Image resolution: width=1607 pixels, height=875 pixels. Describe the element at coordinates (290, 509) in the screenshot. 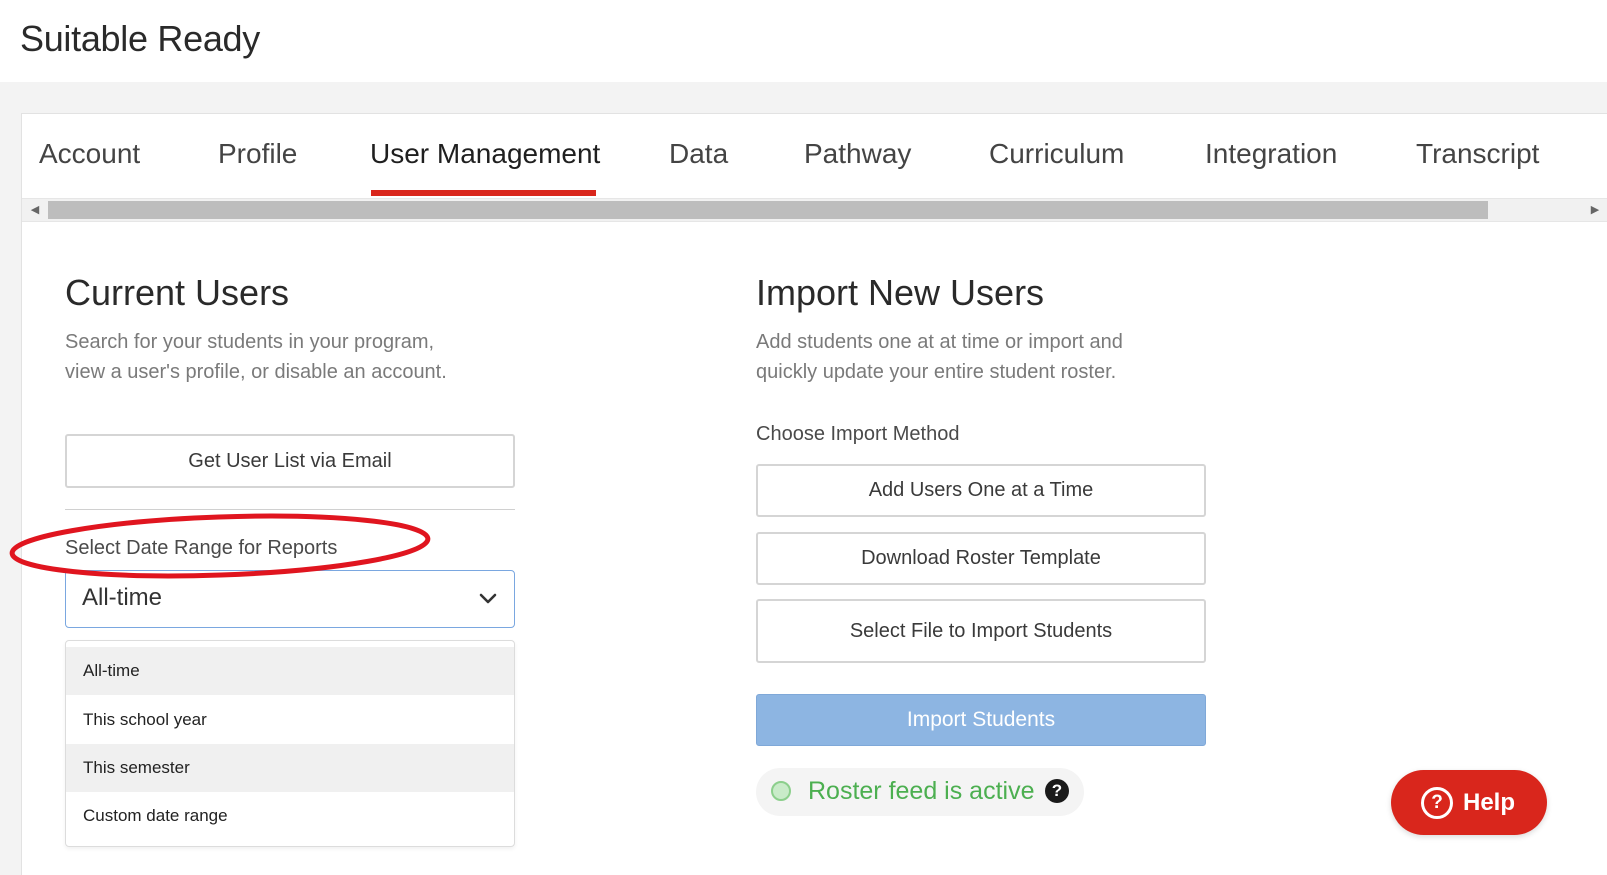

I see `section-divider` at that location.